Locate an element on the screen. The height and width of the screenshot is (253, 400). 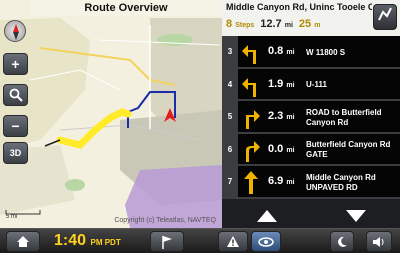
alerts-button is located at coordinates (233, 241).